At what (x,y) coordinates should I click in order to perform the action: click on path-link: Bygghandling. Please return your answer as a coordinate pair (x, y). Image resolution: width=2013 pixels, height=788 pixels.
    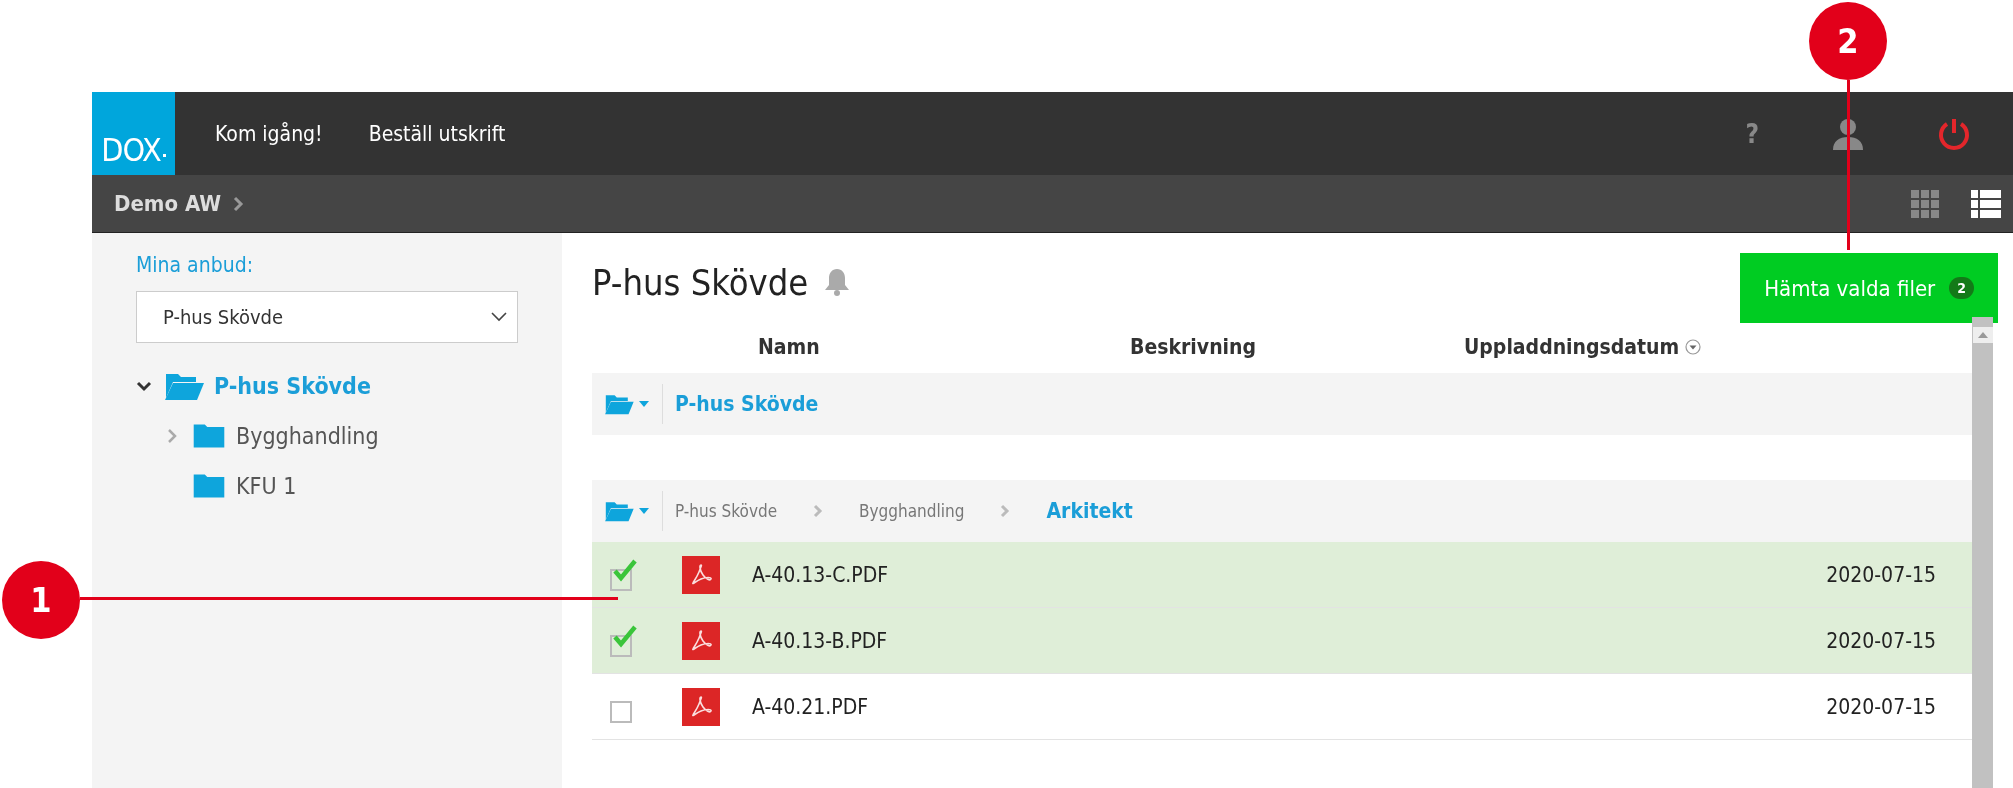
    Looking at the image, I should click on (912, 511).